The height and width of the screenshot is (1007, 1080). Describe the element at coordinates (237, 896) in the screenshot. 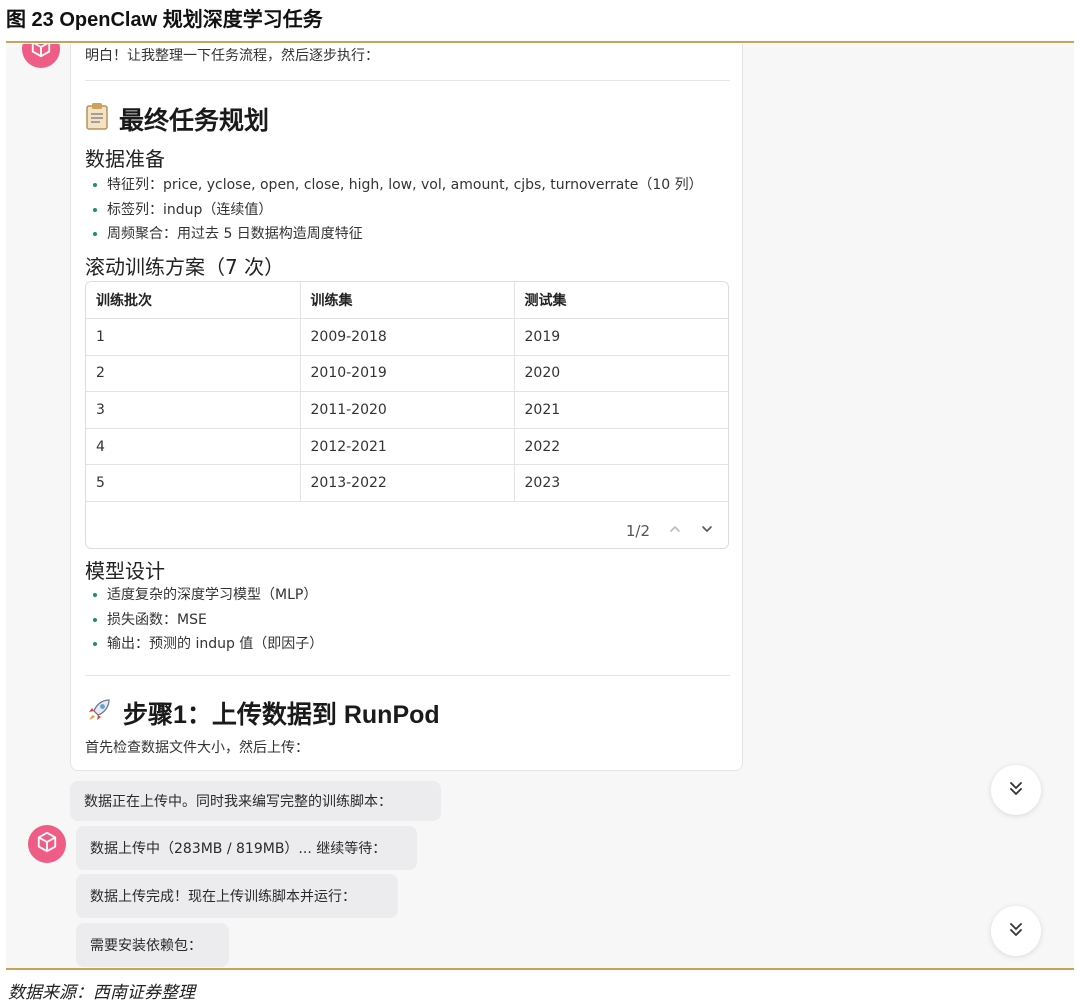

I see `chat-message: 数据上传完成！现在上传训练脚本并运行：` at that location.